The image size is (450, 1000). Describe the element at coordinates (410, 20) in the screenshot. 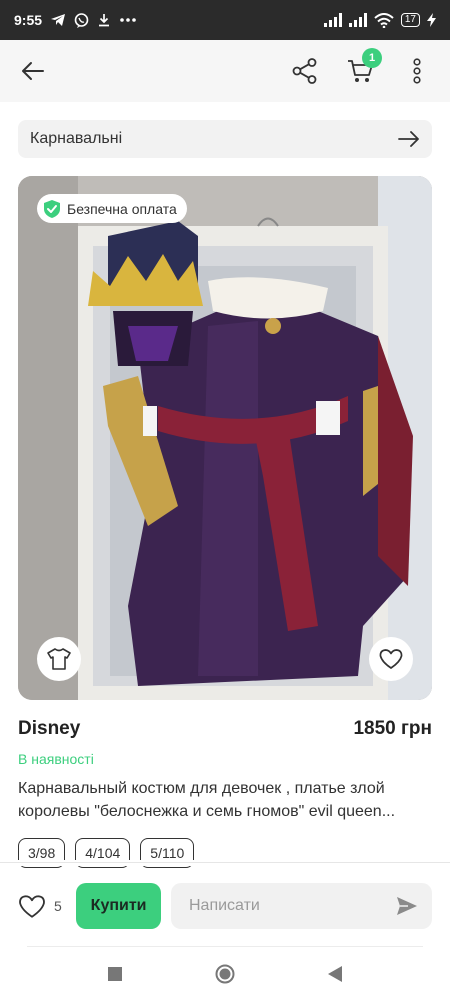

I see `battery-indicator: 17` at that location.